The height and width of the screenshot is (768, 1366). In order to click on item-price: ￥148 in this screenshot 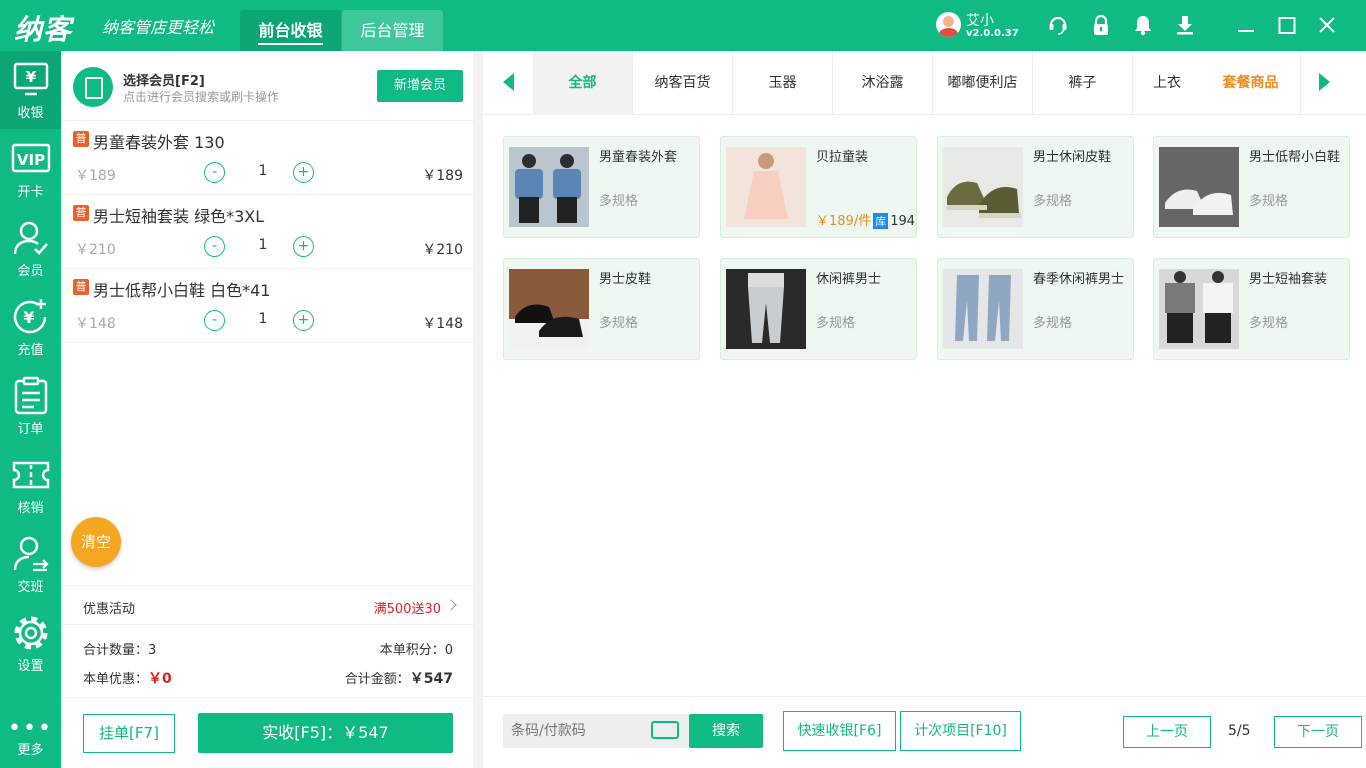, I will do `click(95, 324)`.